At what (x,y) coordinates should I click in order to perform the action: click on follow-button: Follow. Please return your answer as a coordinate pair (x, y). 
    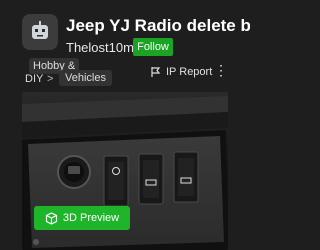
    Looking at the image, I should click on (153, 47).